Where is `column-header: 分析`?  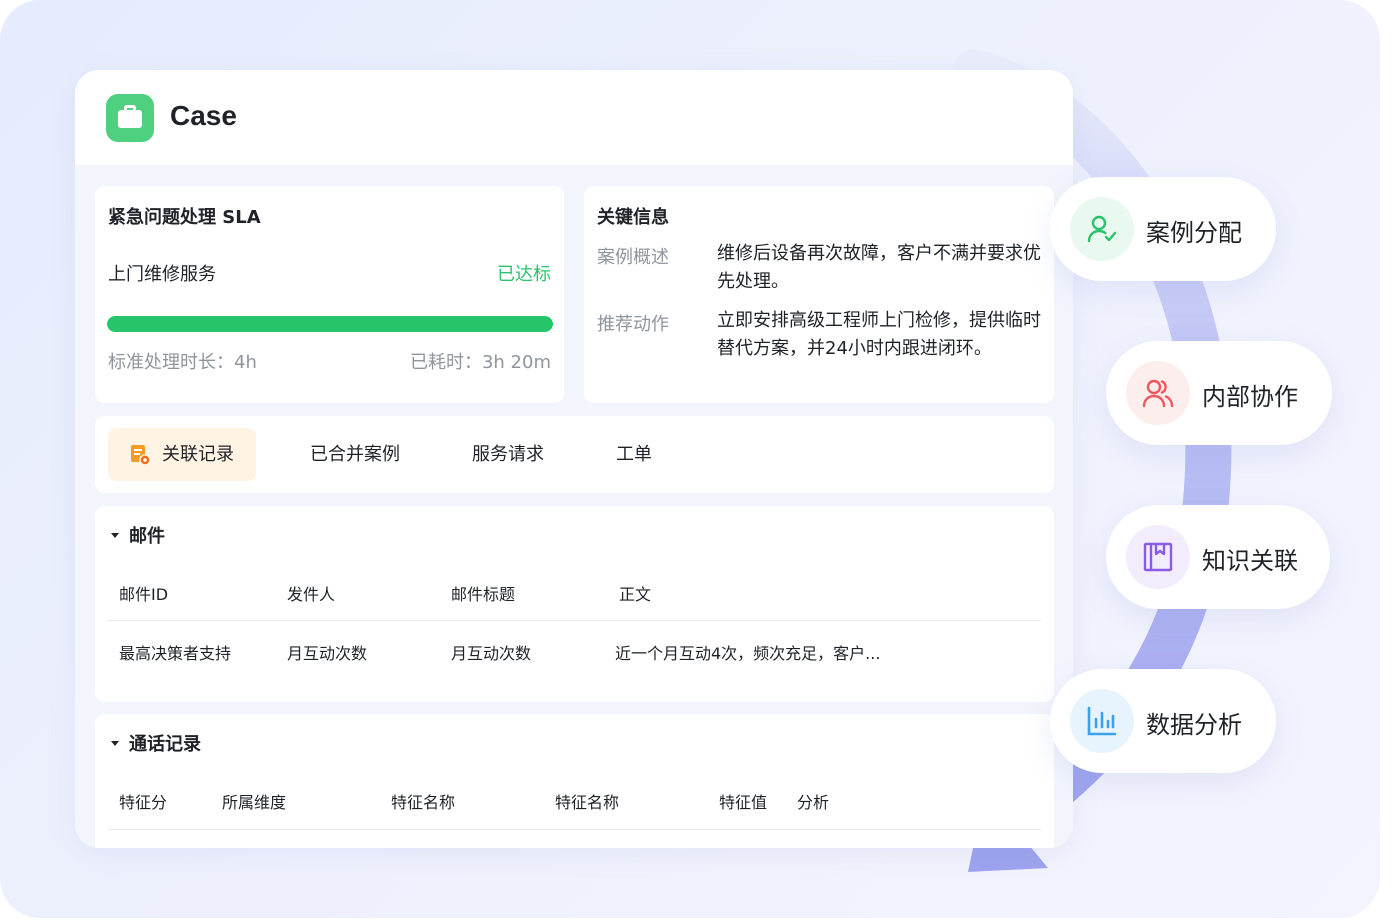
column-header: 分析 is located at coordinates (813, 802).